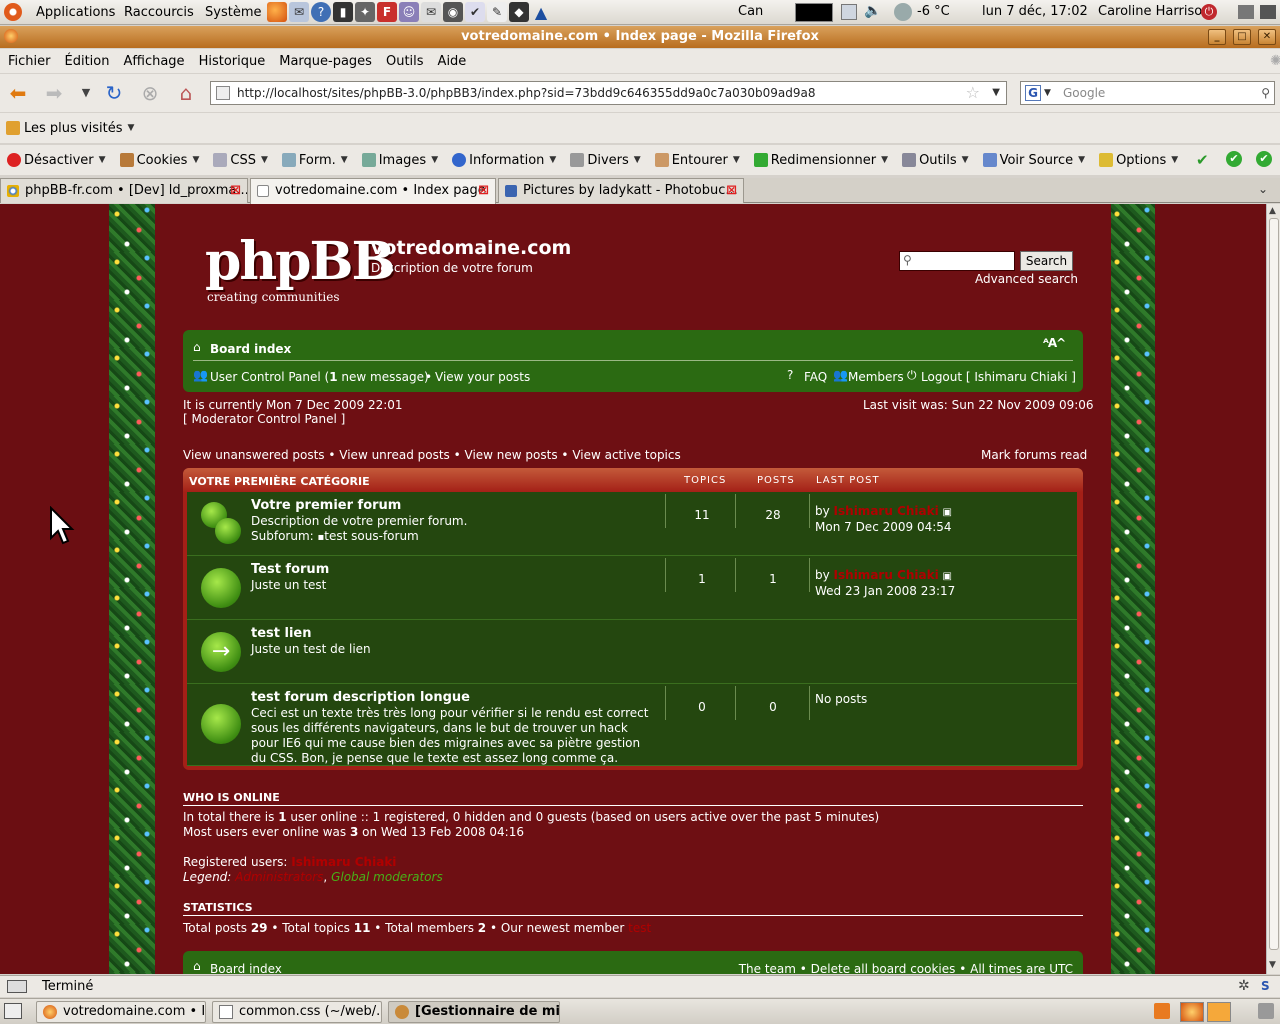  I want to click on menu-fichier: Fichier, so click(28, 61).